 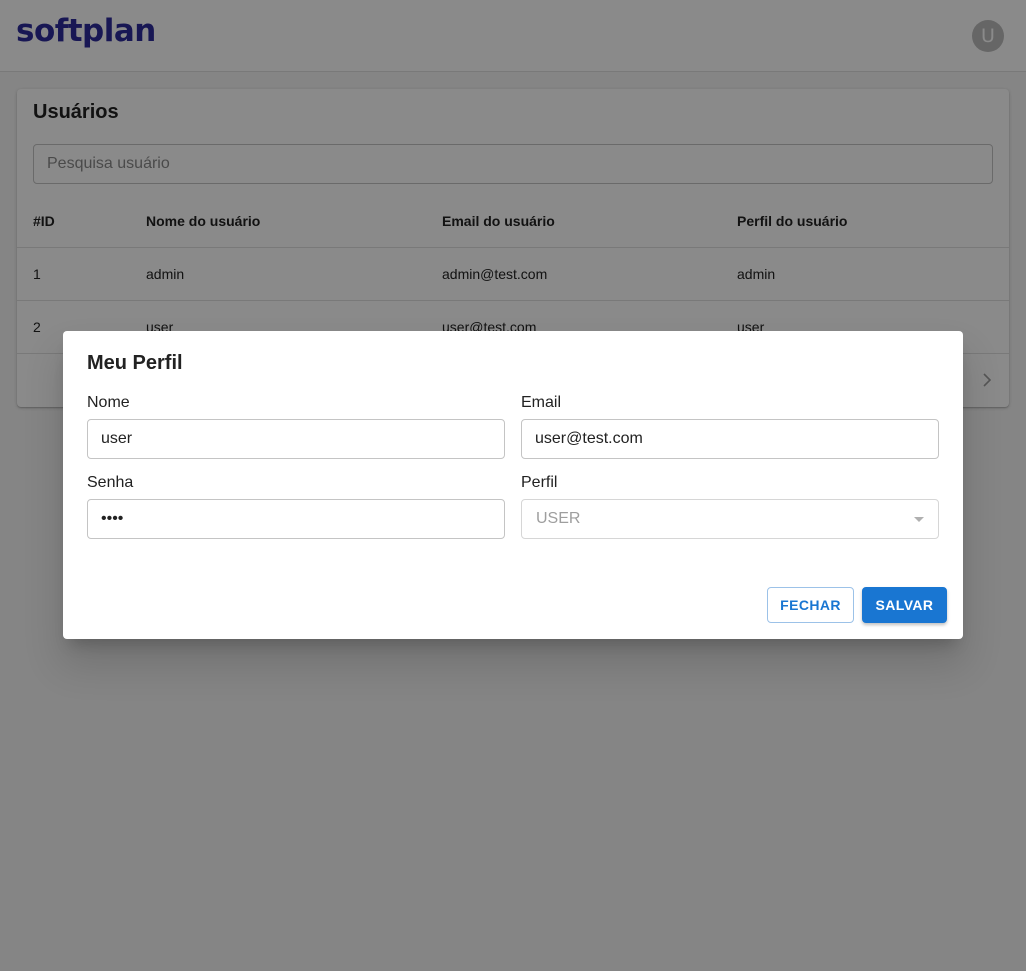 I want to click on profile-select-value: USER, so click(x=558, y=518).